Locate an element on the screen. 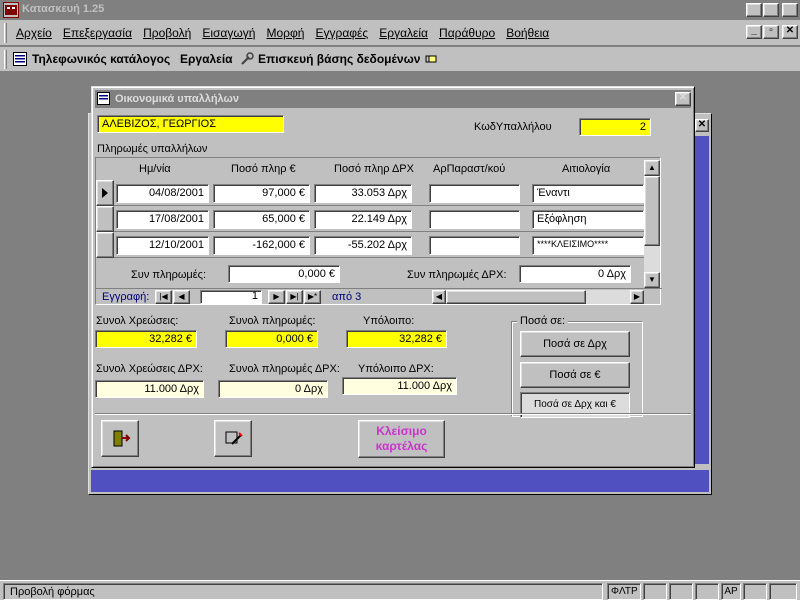 Image resolution: width=800 pixels, height=600 pixels. toolbar-tools: Εργαλεία is located at coordinates (206, 59).